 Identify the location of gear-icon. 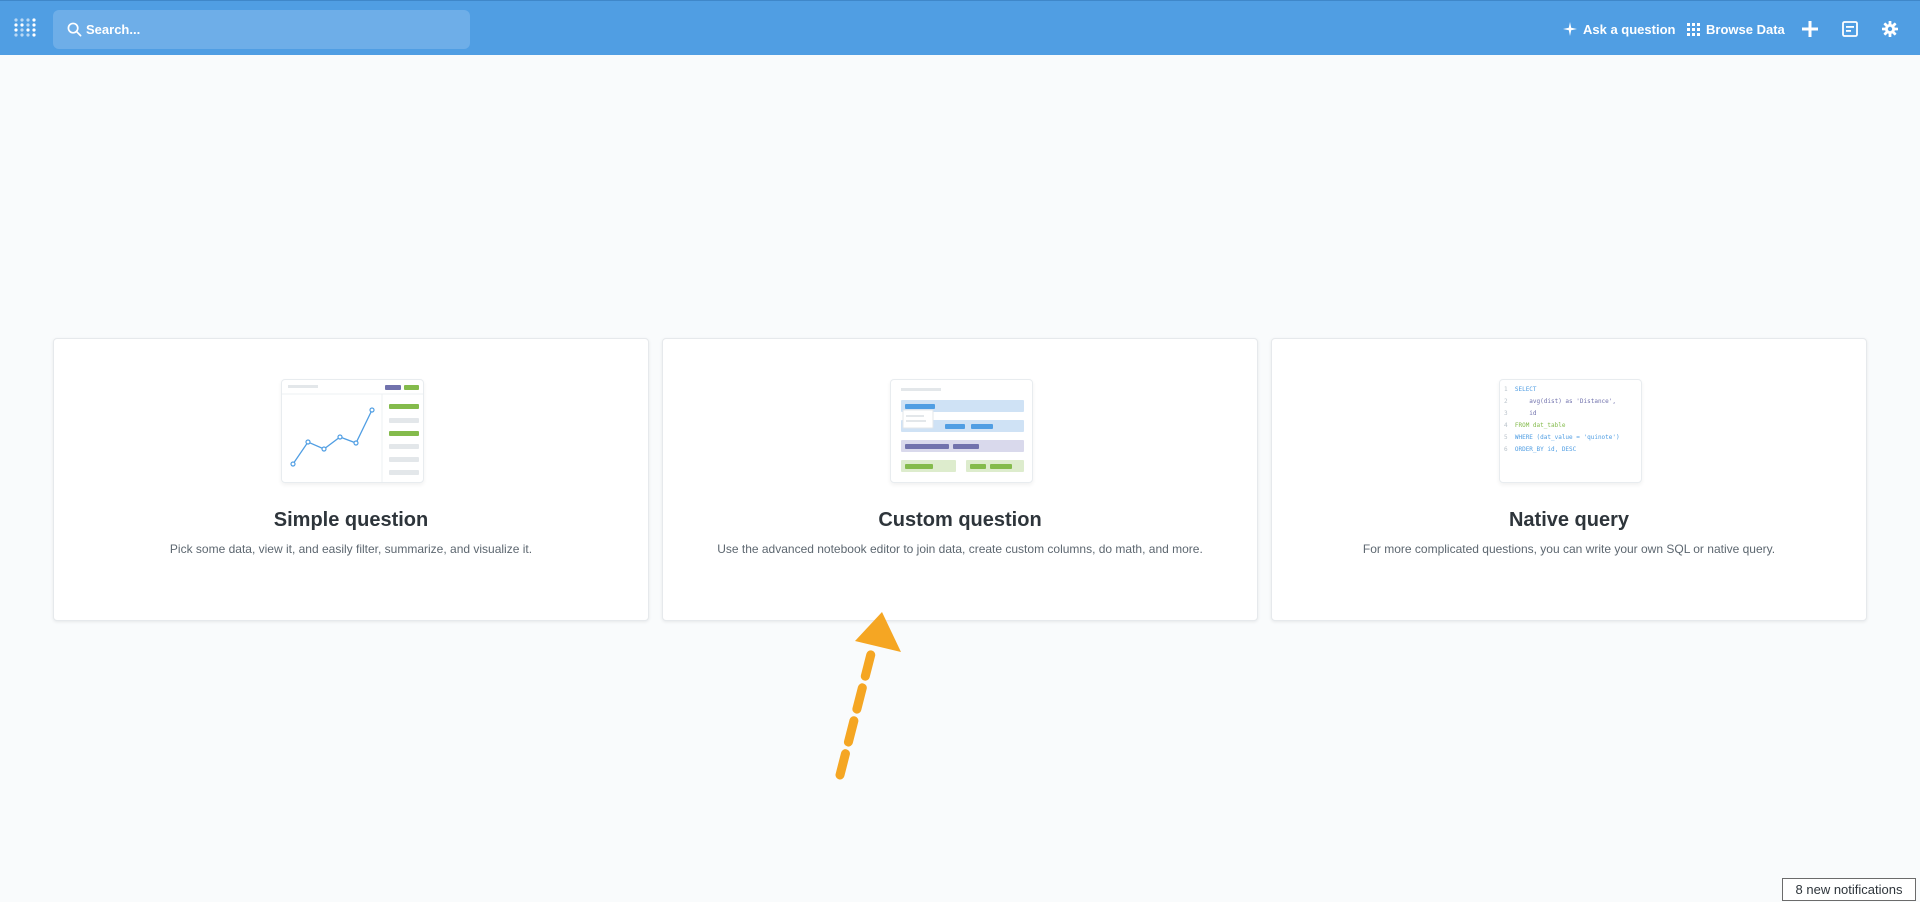
(1890, 29).